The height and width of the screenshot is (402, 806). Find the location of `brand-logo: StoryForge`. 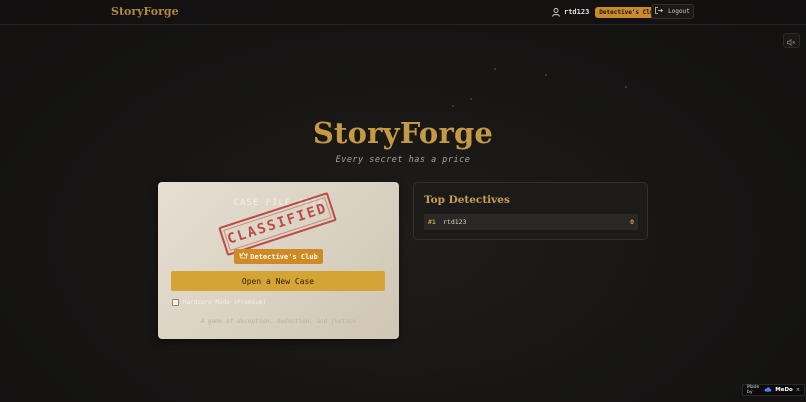

brand-logo: StoryForge is located at coordinates (145, 11).